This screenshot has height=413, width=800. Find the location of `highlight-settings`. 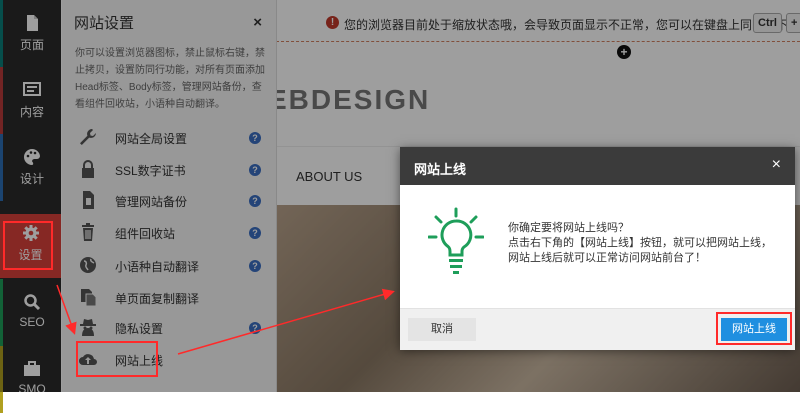

highlight-settings is located at coordinates (28, 245).